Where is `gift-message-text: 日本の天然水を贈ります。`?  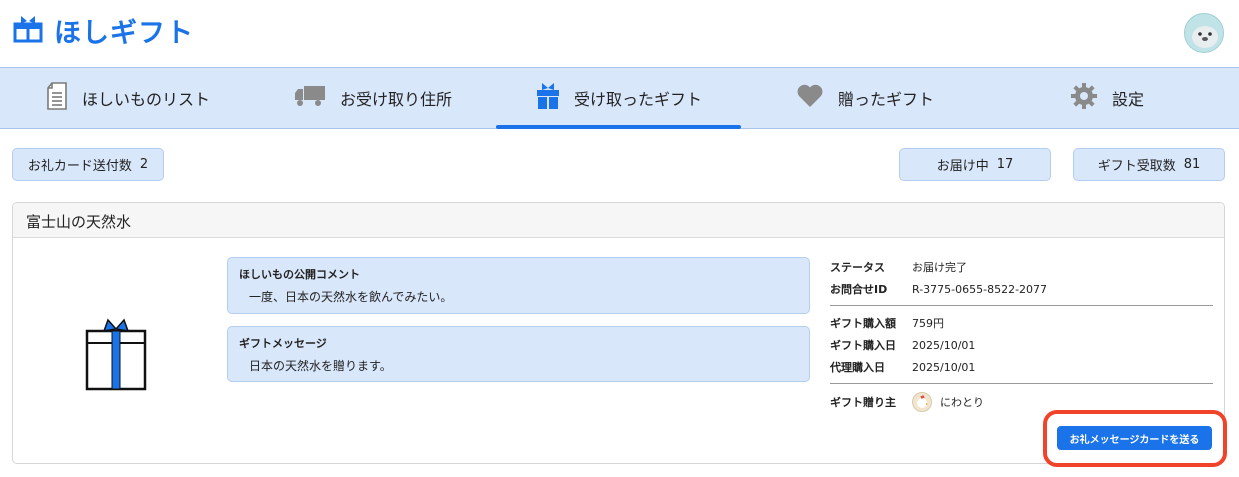 gift-message-text: 日本の天然水を贈ります。 is located at coordinates (320, 366).